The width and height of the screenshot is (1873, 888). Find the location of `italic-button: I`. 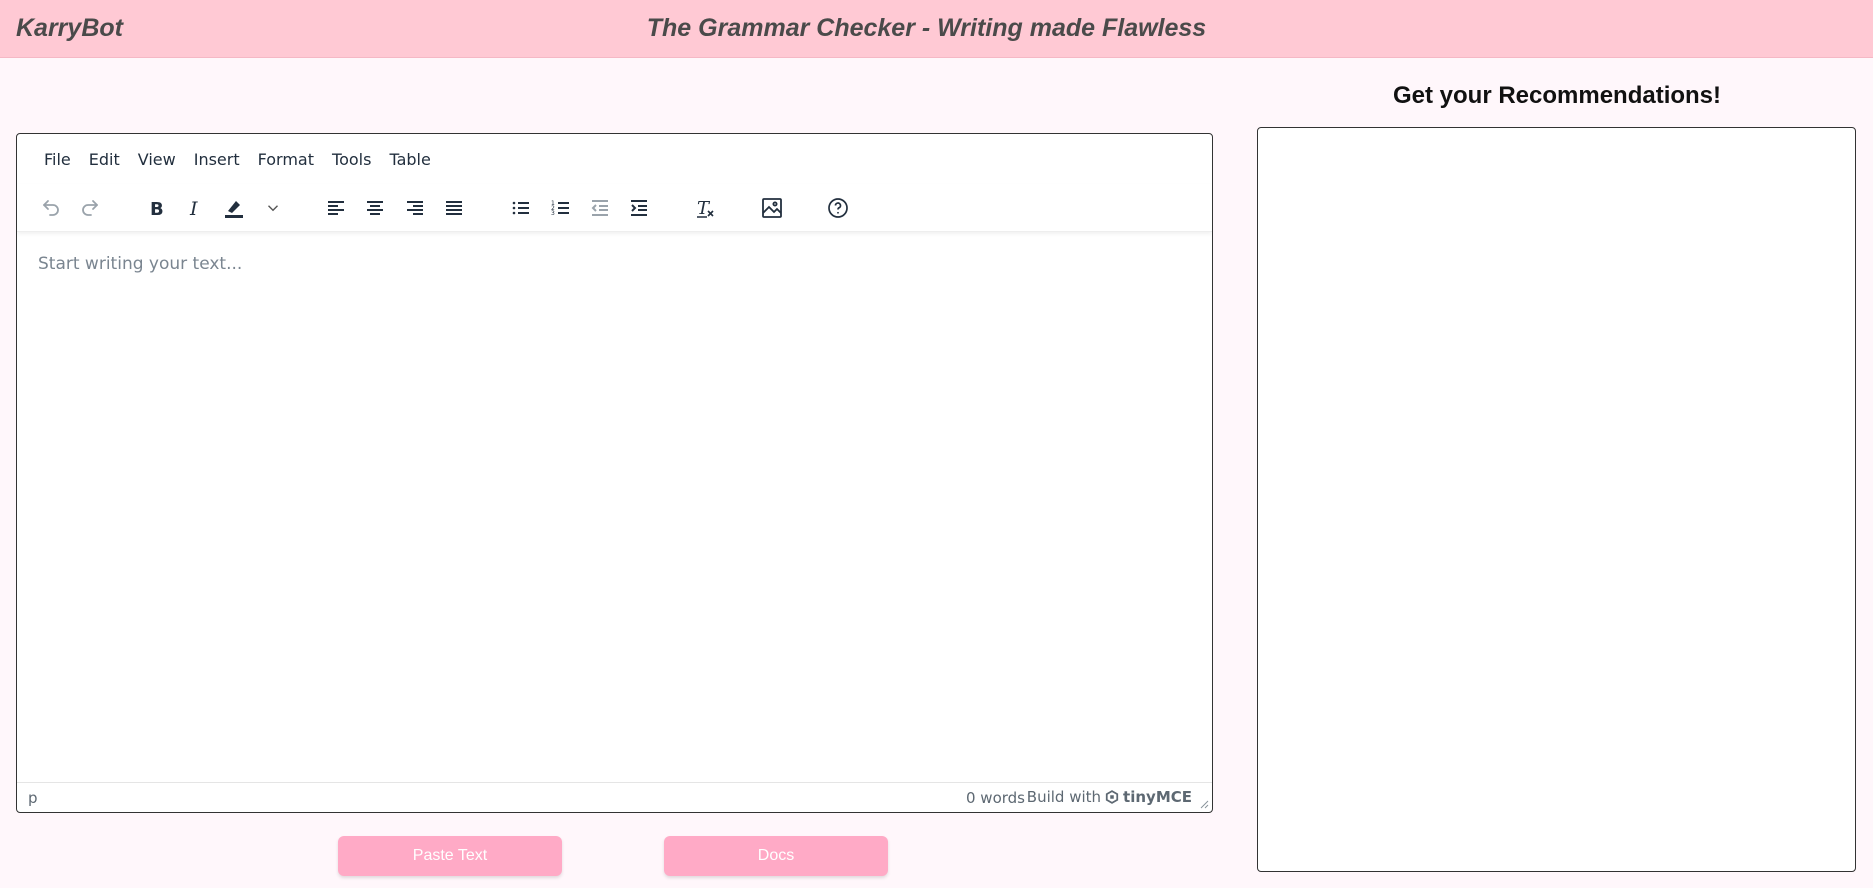

italic-button: I is located at coordinates (195, 208).